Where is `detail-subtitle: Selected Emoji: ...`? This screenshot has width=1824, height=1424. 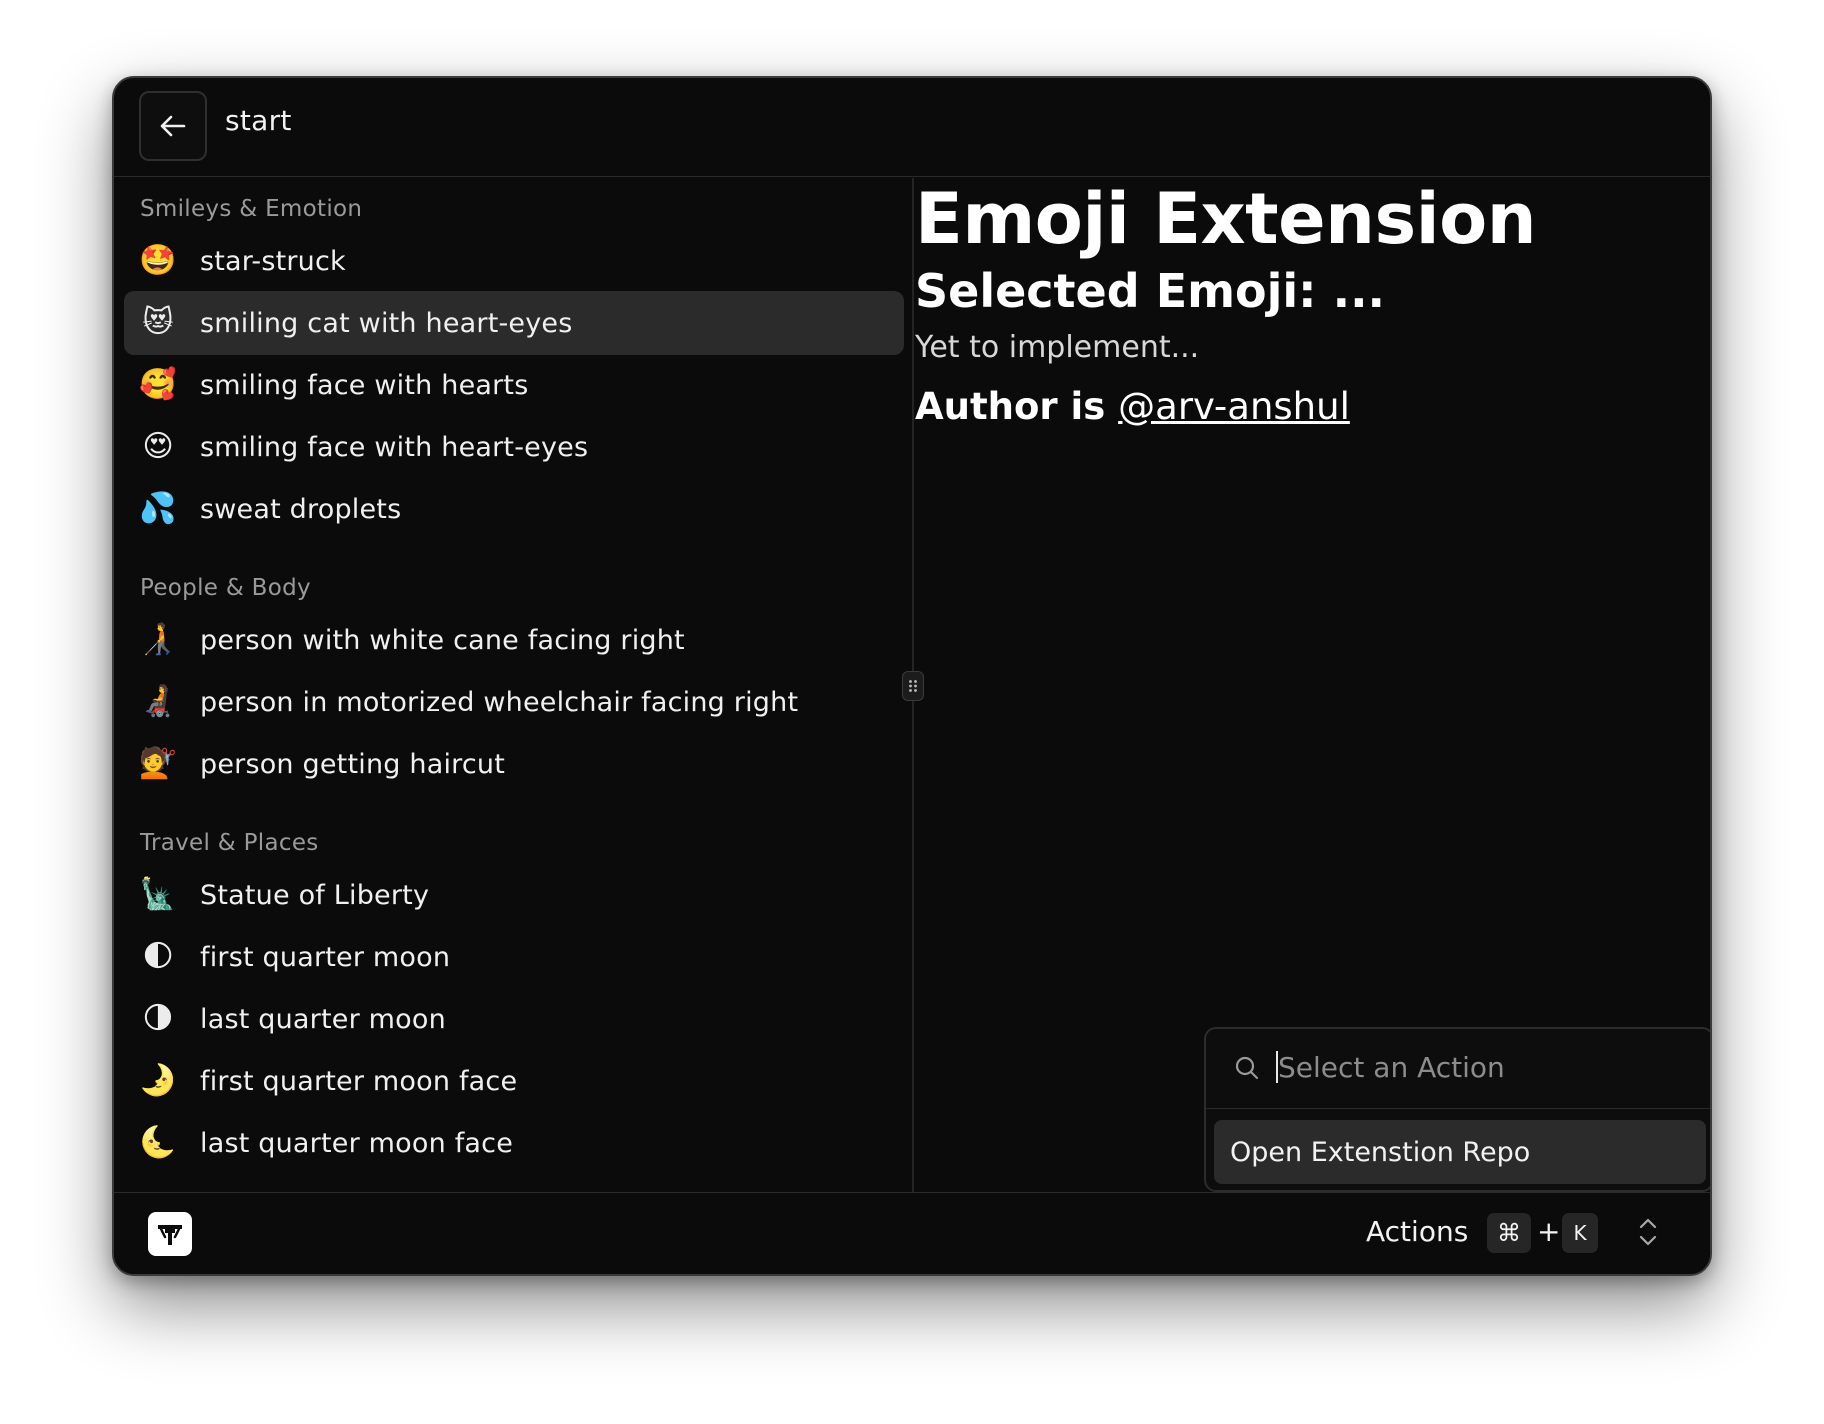
detail-subtitle: Selected Emoji: ... is located at coordinates (1150, 291).